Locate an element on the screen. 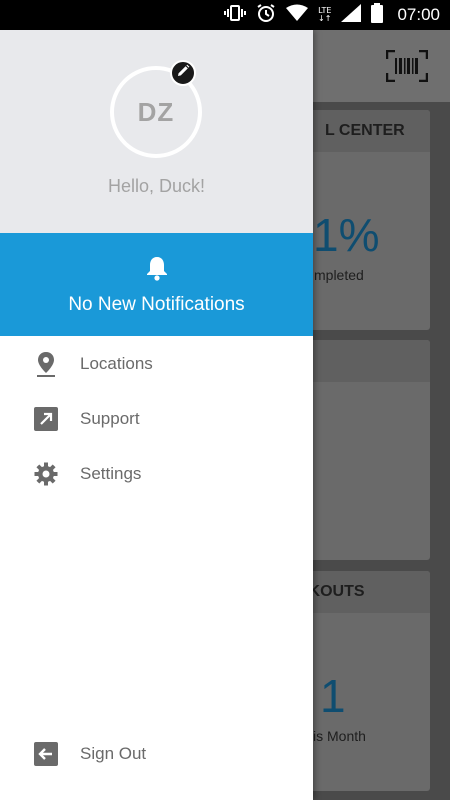 The width and height of the screenshot is (450, 800). card-caption: mpleted is located at coordinates (339, 275).